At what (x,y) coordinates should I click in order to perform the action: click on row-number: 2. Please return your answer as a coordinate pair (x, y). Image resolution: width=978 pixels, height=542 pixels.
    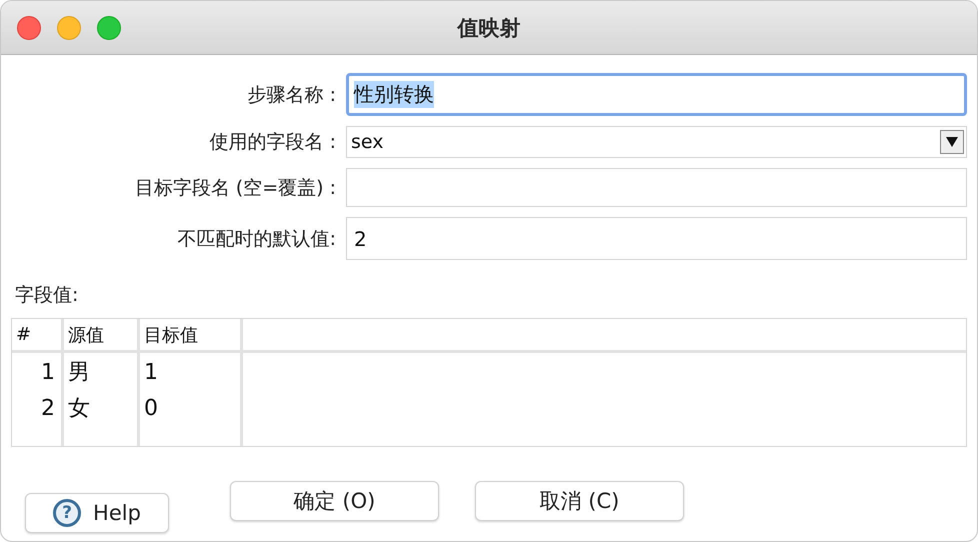
    Looking at the image, I should click on (48, 409).